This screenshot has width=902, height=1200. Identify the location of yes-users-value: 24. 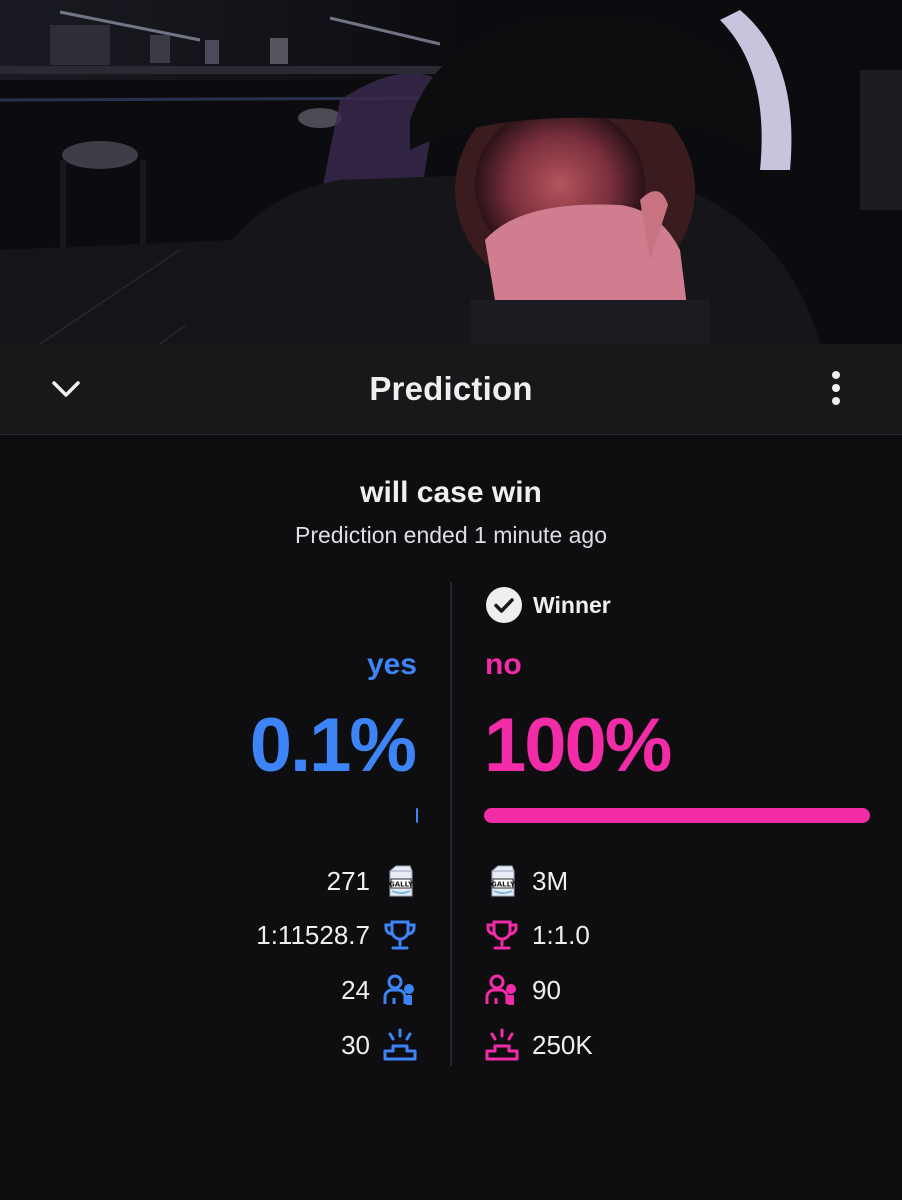
(355, 989).